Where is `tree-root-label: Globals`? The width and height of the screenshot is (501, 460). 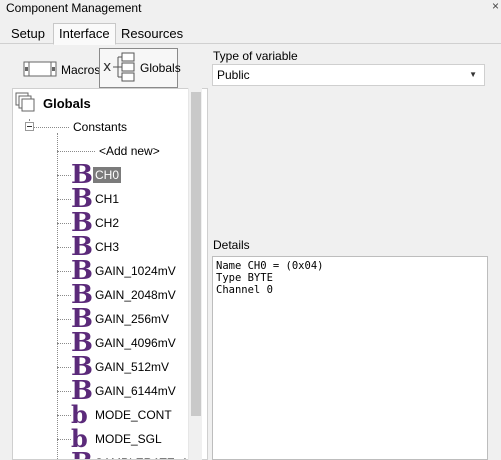
tree-root-label: Globals is located at coordinates (67, 103).